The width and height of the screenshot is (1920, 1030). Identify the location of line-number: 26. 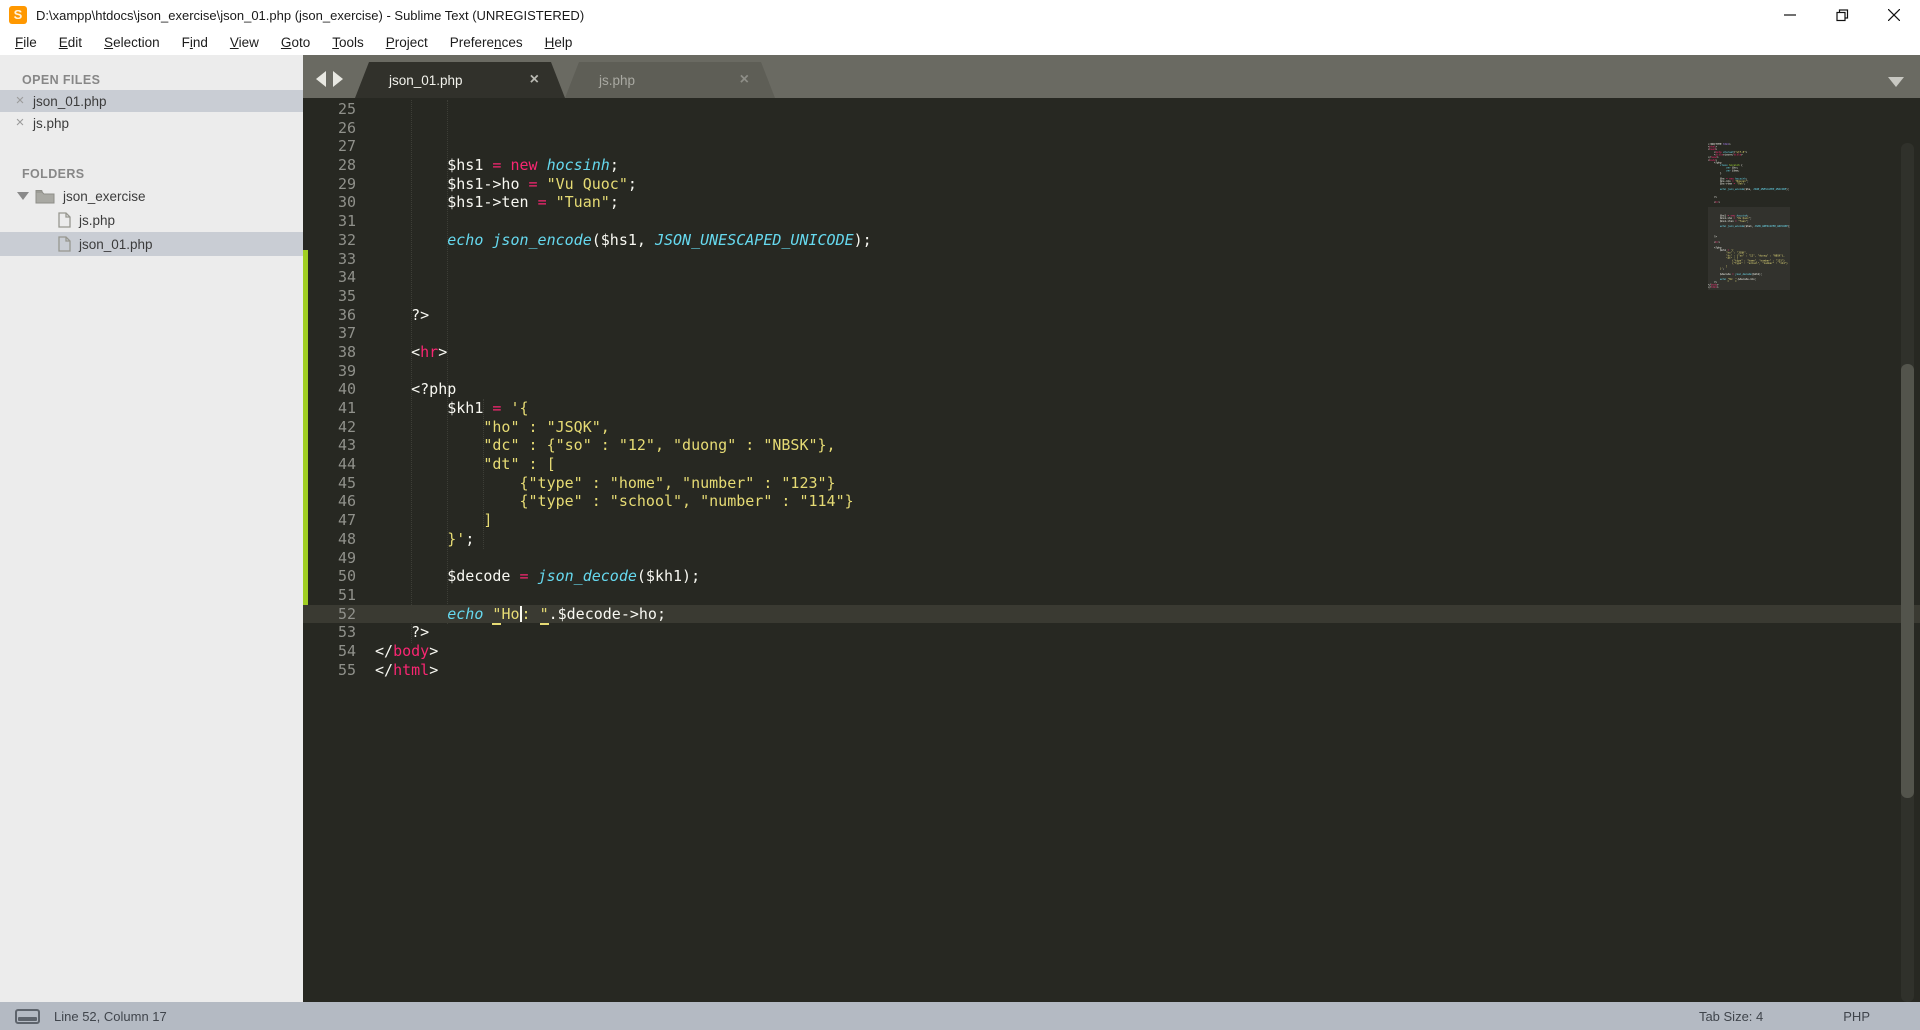
(329, 128).